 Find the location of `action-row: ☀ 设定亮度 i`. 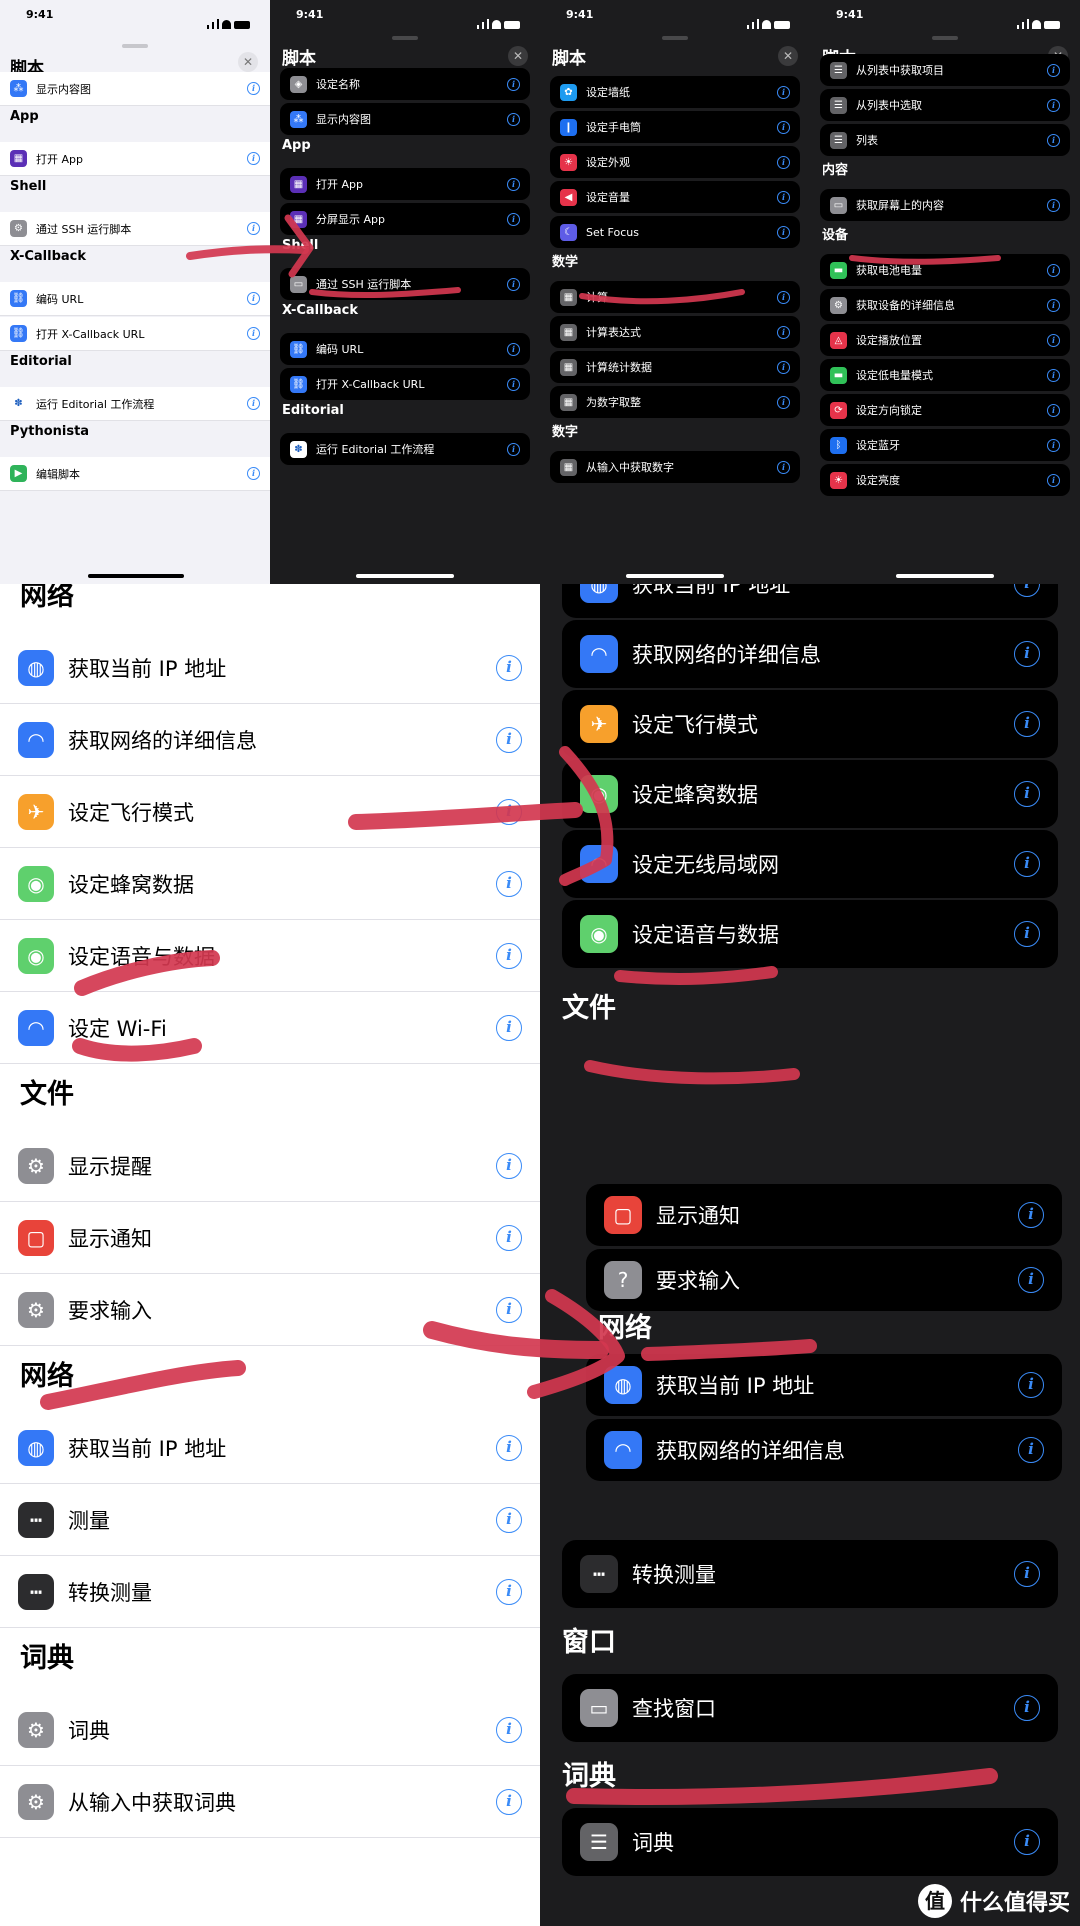

action-row: ☀ 设定亮度 i is located at coordinates (945, 480).